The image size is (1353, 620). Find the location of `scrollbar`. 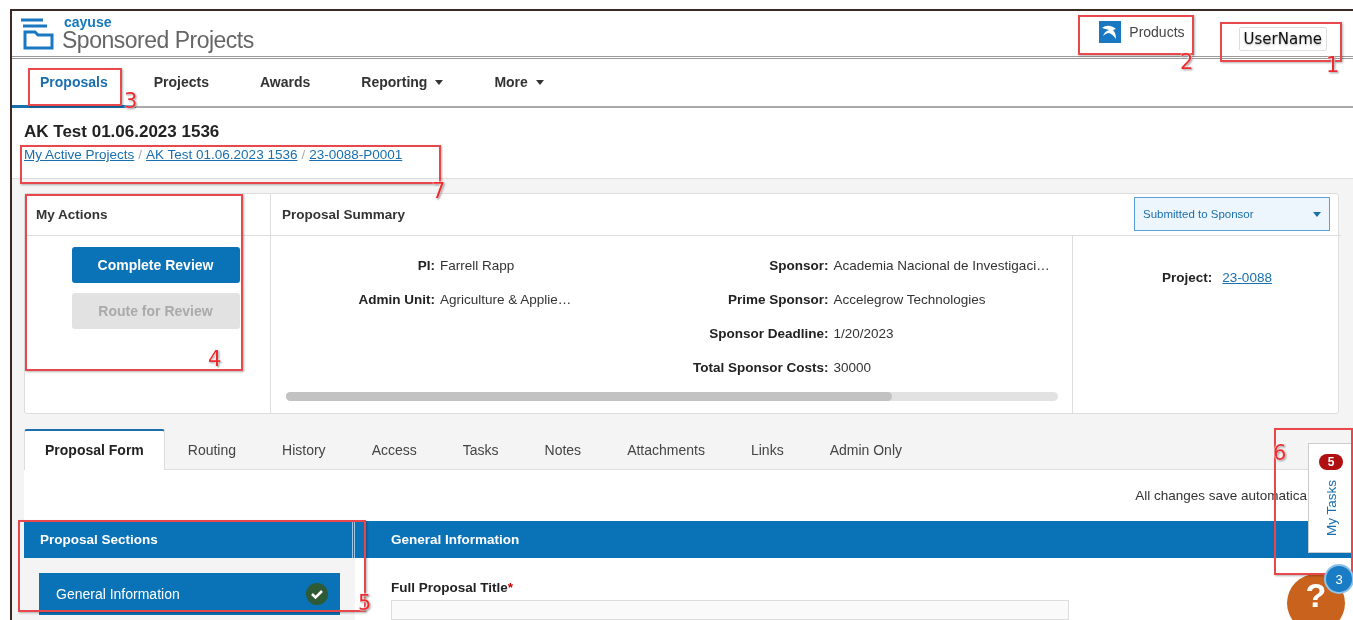

scrollbar is located at coordinates (672, 396).